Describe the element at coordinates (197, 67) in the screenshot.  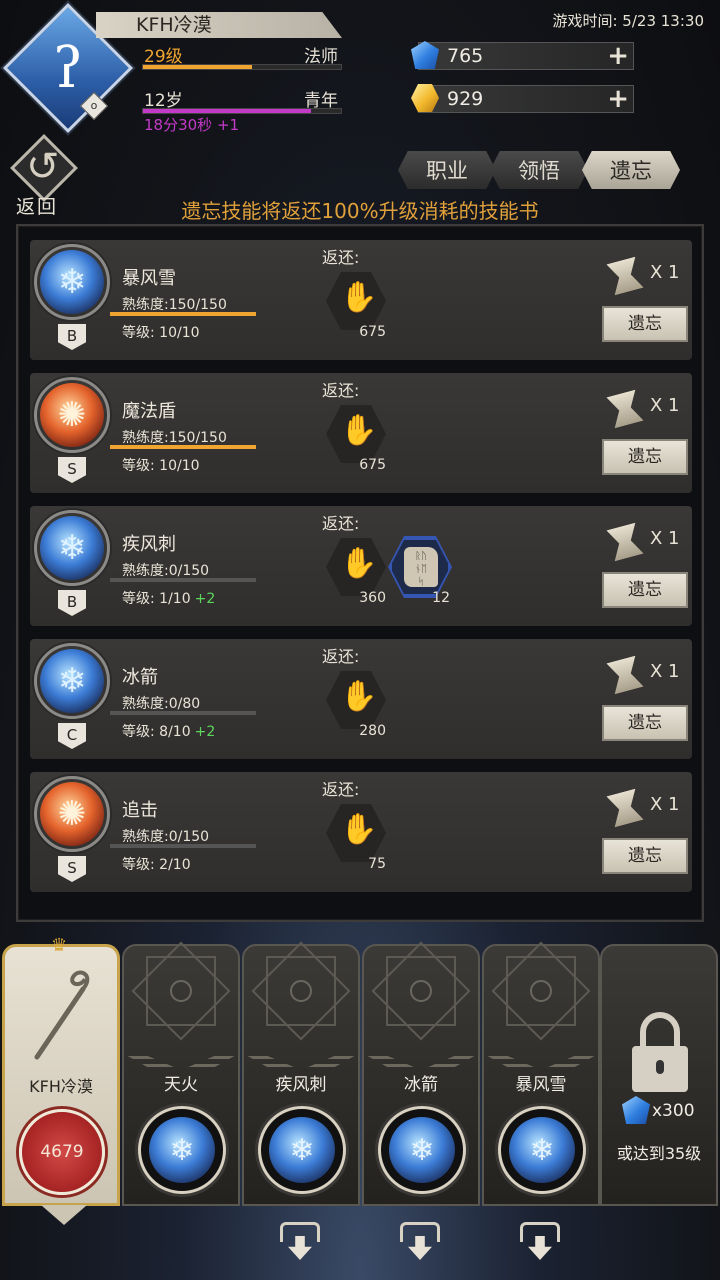
I see `level-progress-fill` at that location.